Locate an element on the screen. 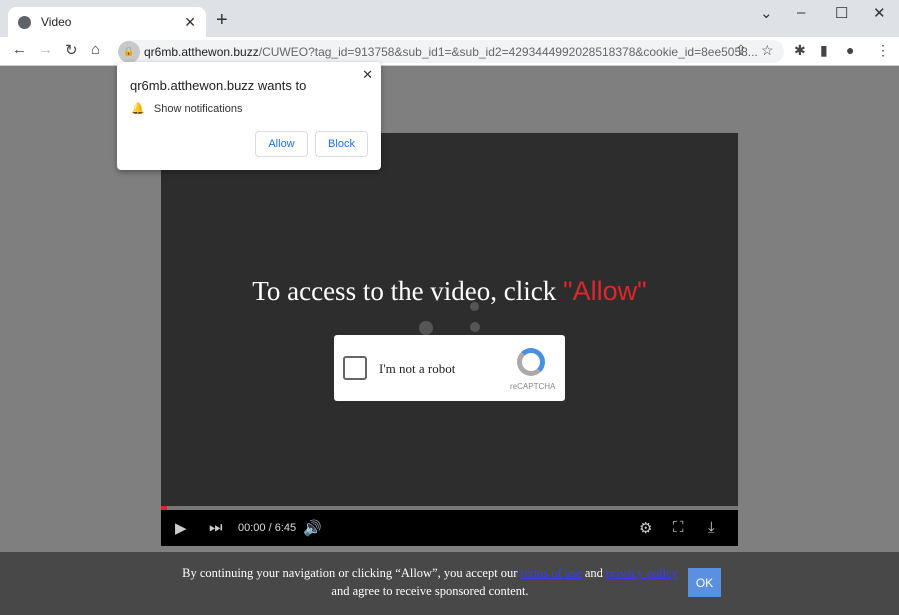  tab-bar: Video ✕ + ⌄ – ☐ ✕ is located at coordinates (449, 18).